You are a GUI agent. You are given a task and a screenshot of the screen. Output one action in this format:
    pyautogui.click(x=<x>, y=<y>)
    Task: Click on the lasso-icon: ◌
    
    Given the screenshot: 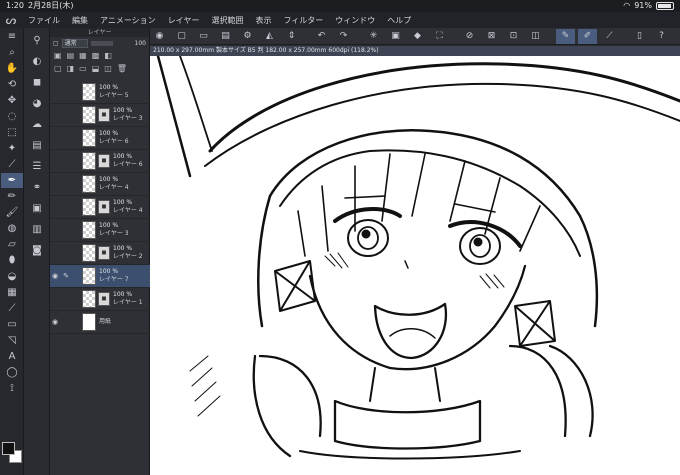 What is the action you would take?
    pyautogui.click(x=12, y=116)
    